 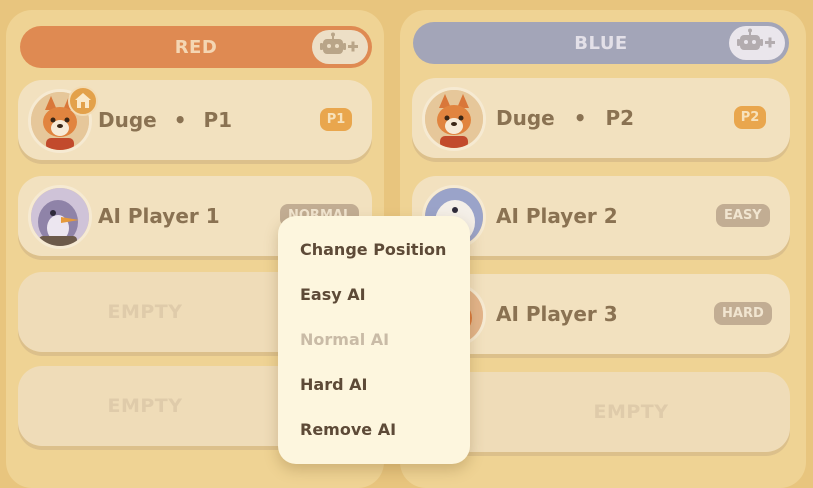 What do you see at coordinates (750, 117) in the screenshot?
I see `player-badge: P2` at bounding box center [750, 117].